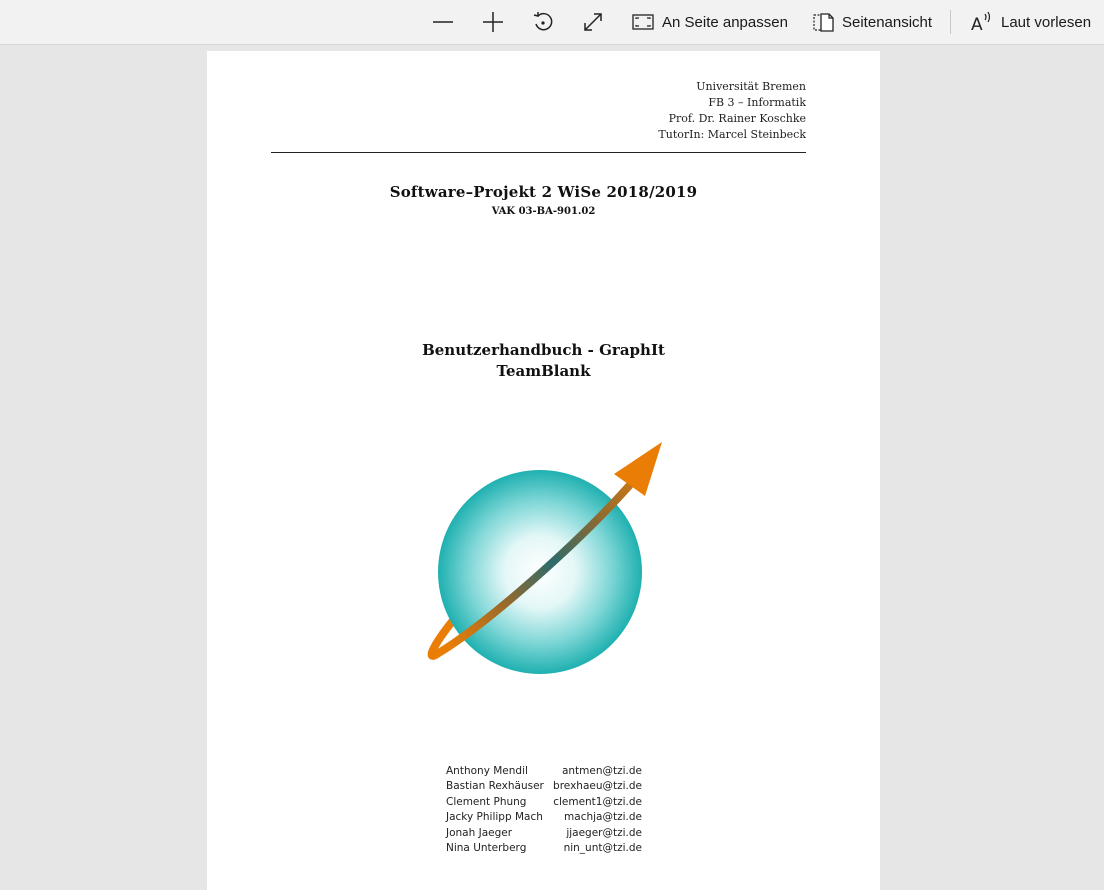  I want to click on author-row: Nina Unterberg nin_unt@tzi.de, so click(544, 848).